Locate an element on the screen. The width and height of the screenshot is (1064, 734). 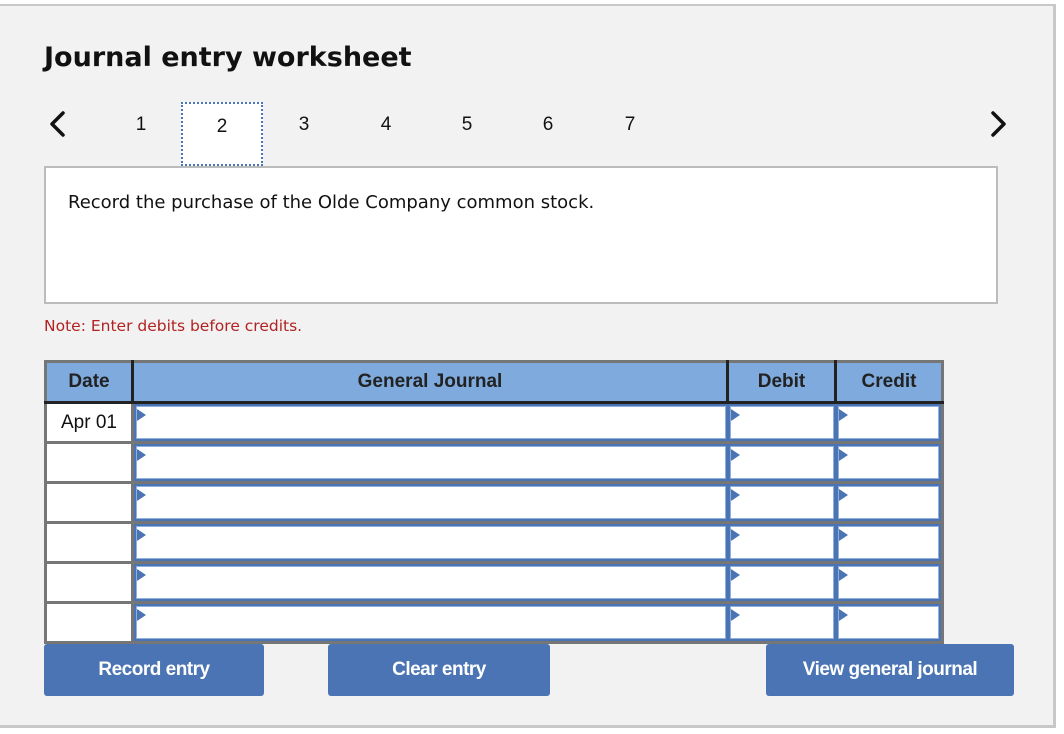
header-general-journal: General Journal is located at coordinates (430, 382).